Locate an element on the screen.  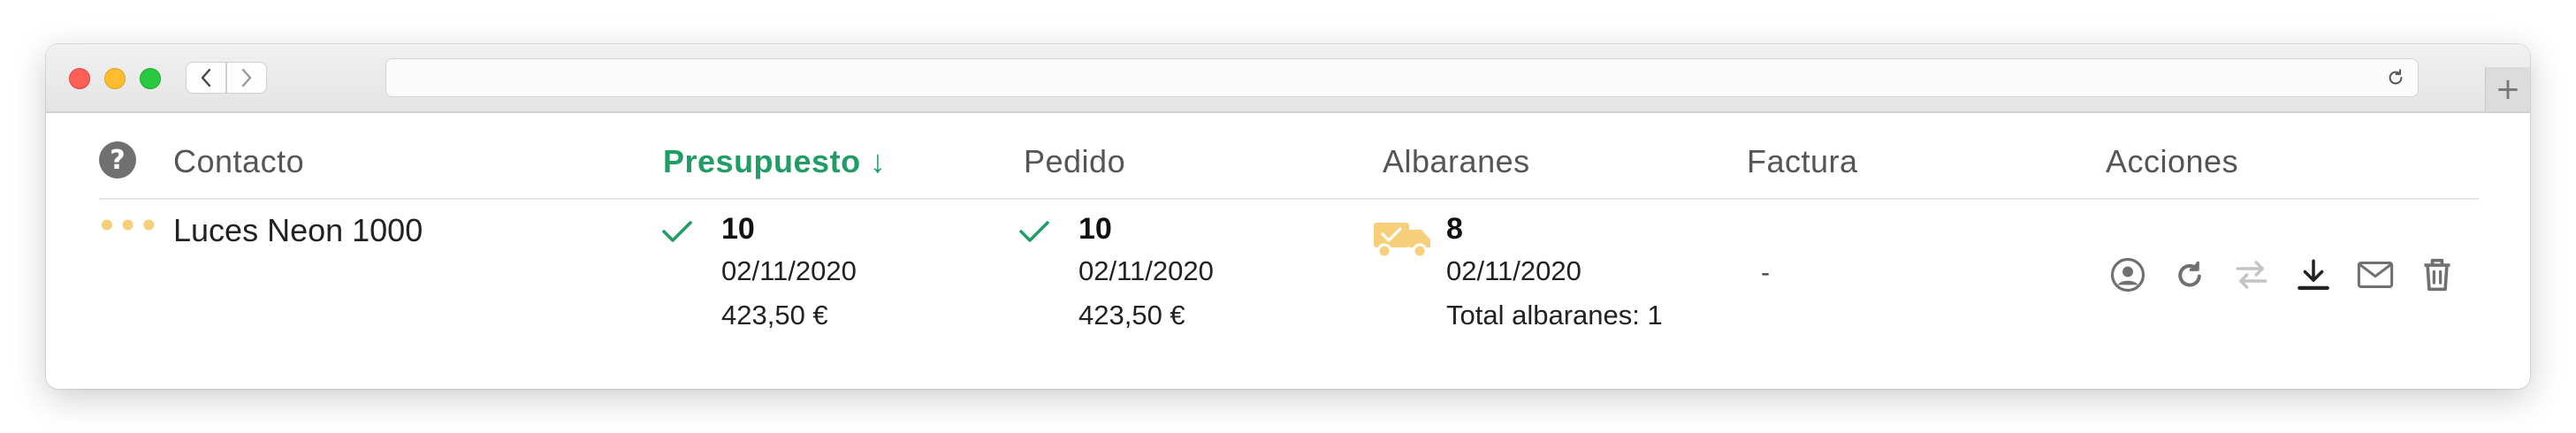
pedido-amount: 423,50 € is located at coordinates (1131, 315).